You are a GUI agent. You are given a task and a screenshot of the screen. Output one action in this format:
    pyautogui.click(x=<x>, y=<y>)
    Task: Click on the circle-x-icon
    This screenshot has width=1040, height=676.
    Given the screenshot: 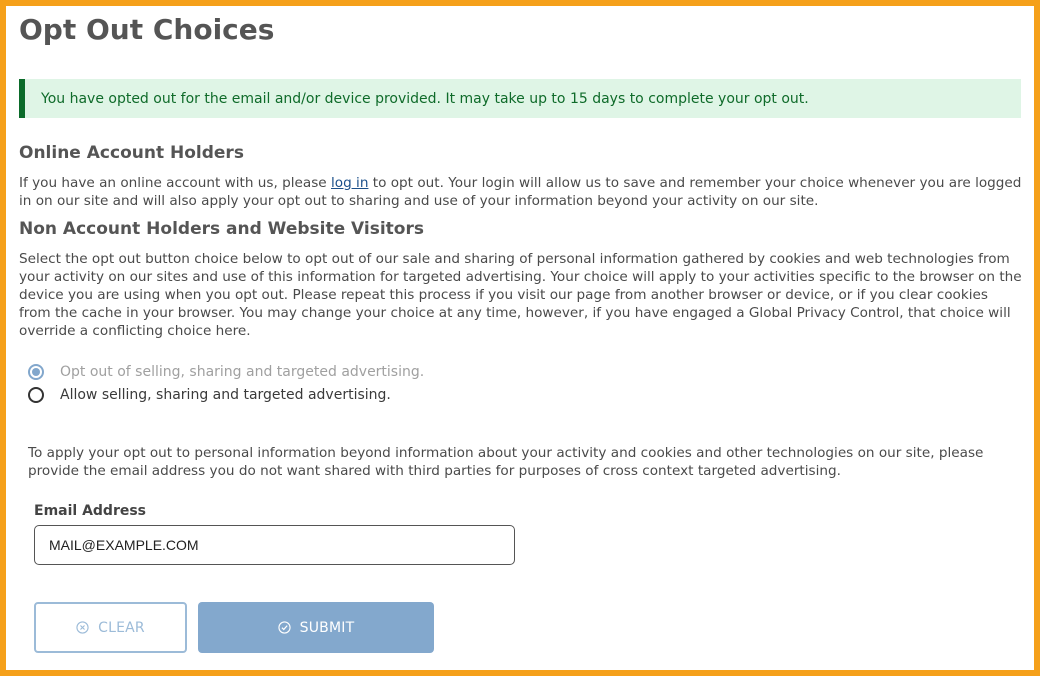 What is the action you would take?
    pyautogui.click(x=82, y=627)
    